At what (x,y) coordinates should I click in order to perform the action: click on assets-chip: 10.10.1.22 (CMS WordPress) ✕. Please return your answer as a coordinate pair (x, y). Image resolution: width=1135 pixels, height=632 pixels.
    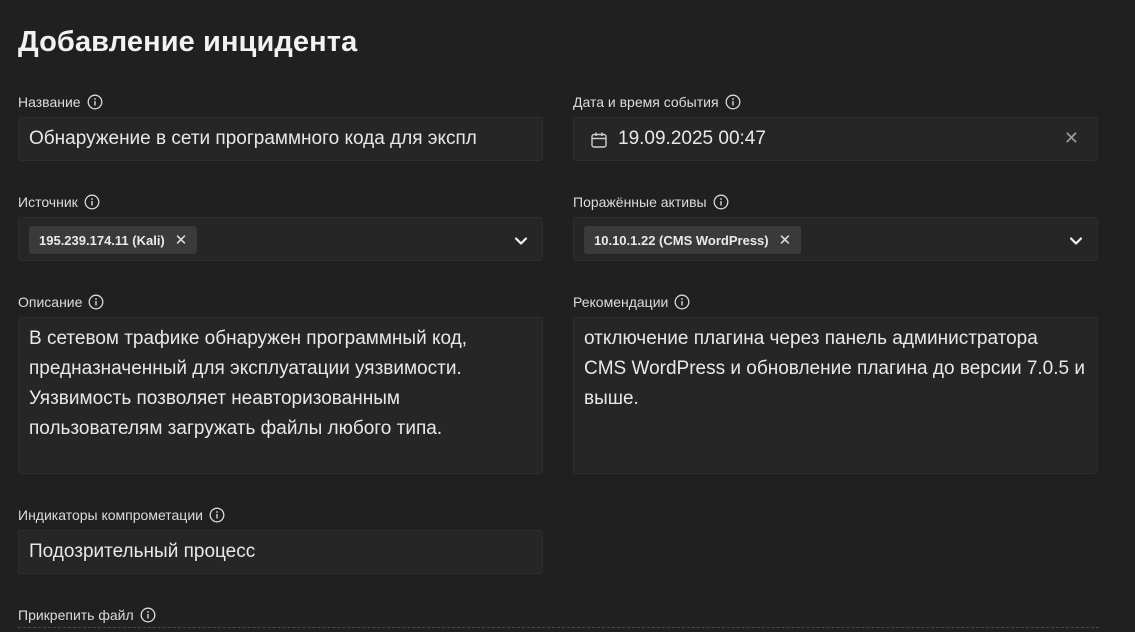
    Looking at the image, I should click on (693, 240).